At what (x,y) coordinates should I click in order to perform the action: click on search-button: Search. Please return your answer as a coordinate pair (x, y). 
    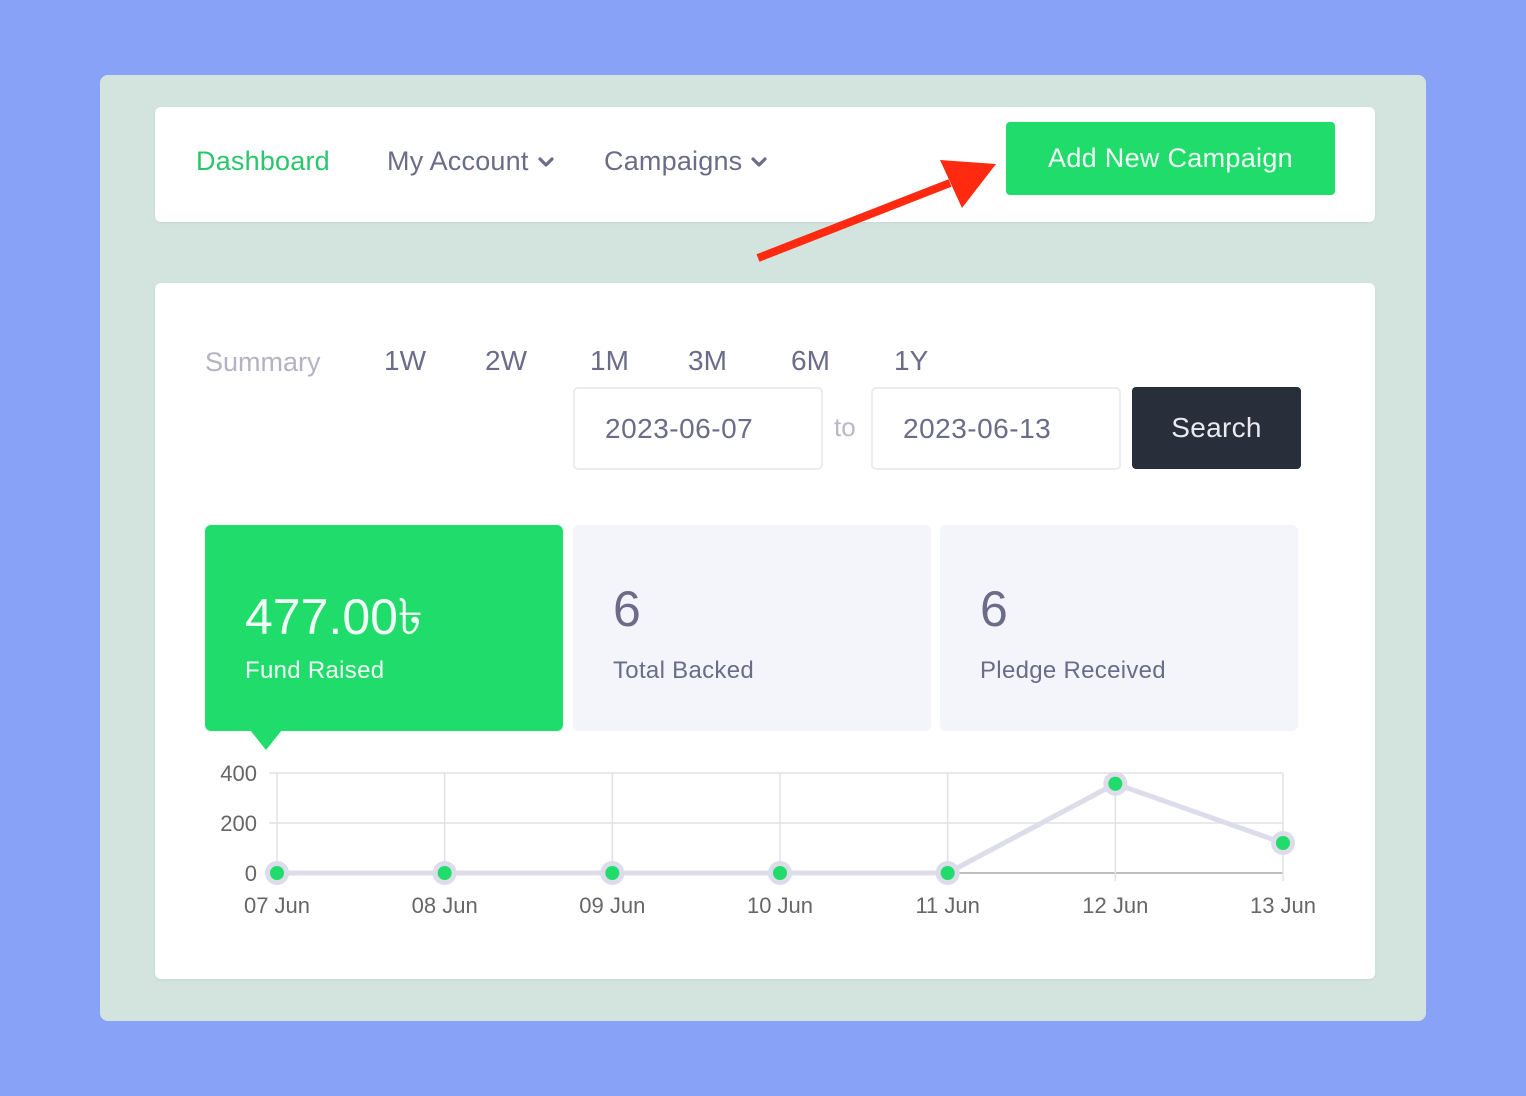
    Looking at the image, I should click on (1216, 428).